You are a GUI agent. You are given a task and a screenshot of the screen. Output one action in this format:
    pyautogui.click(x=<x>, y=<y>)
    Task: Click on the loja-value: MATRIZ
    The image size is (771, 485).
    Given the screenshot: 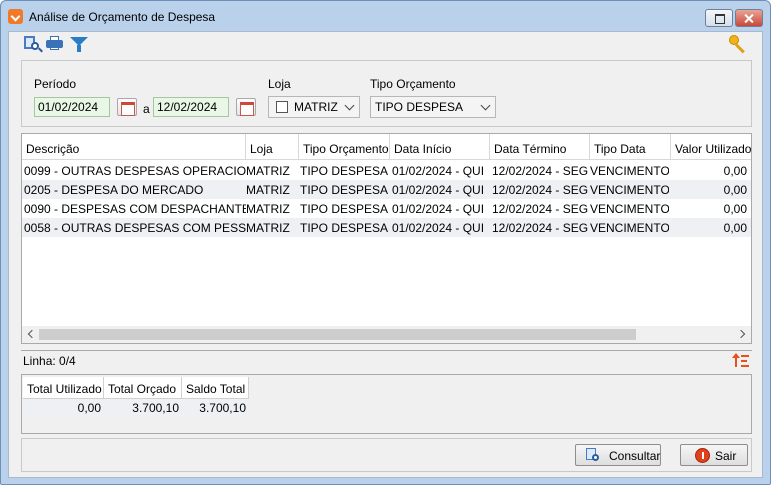 What is the action you would take?
    pyautogui.click(x=316, y=107)
    